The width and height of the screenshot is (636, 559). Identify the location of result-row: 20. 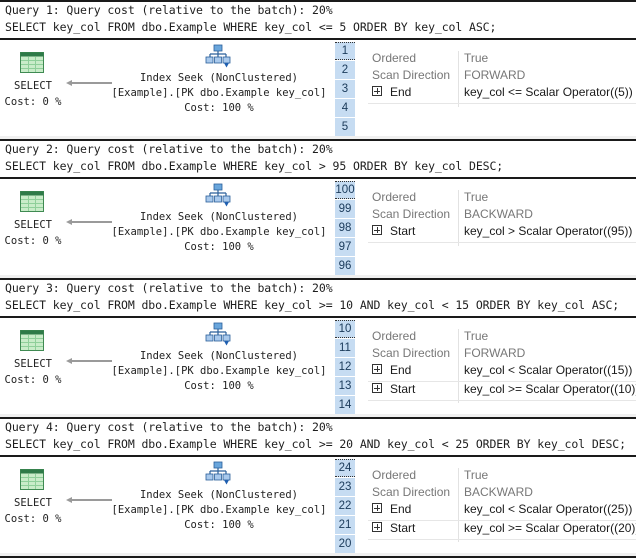
(345, 544).